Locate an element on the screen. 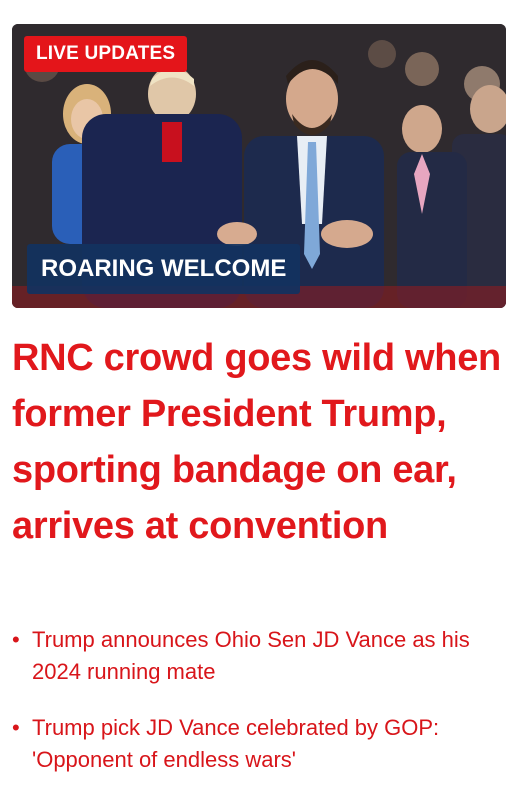 Image resolution: width=518 pixels, height=800 pixels. live-updates-badge: LIVE UPDATES is located at coordinates (106, 54).